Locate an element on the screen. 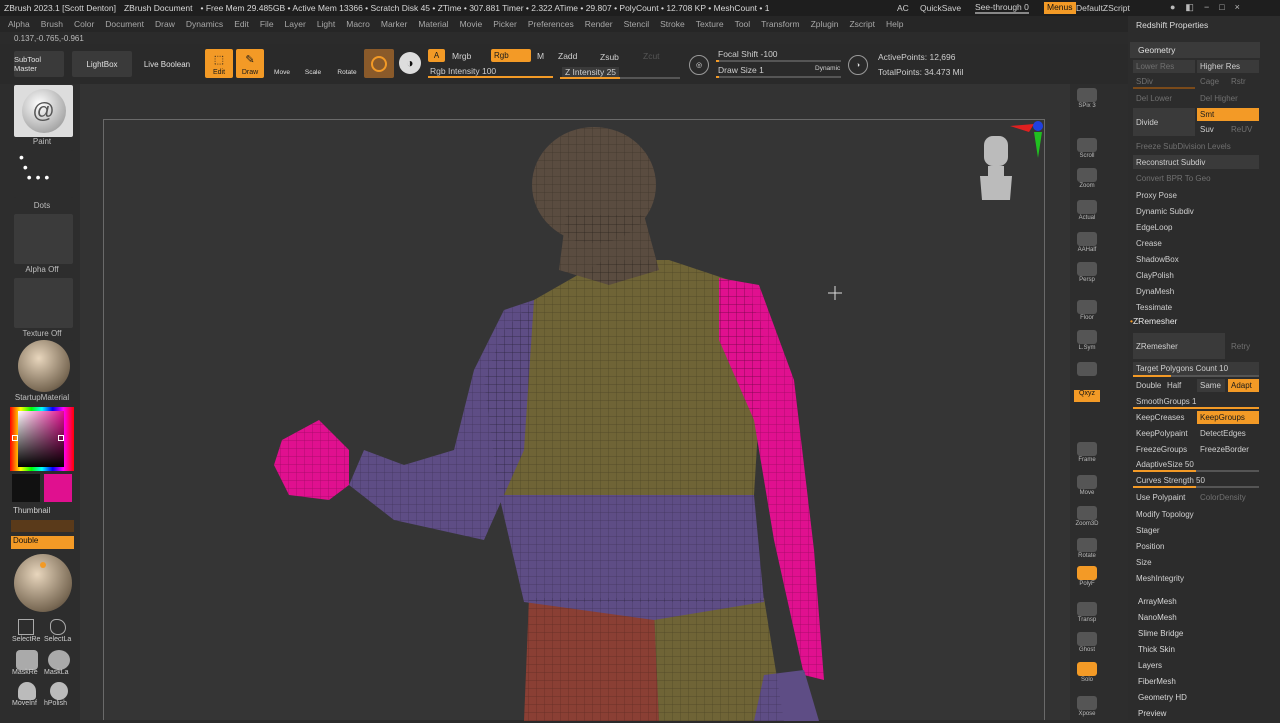 The height and width of the screenshot is (723, 1280). swirl-icon: ◑ is located at coordinates (410, 63).